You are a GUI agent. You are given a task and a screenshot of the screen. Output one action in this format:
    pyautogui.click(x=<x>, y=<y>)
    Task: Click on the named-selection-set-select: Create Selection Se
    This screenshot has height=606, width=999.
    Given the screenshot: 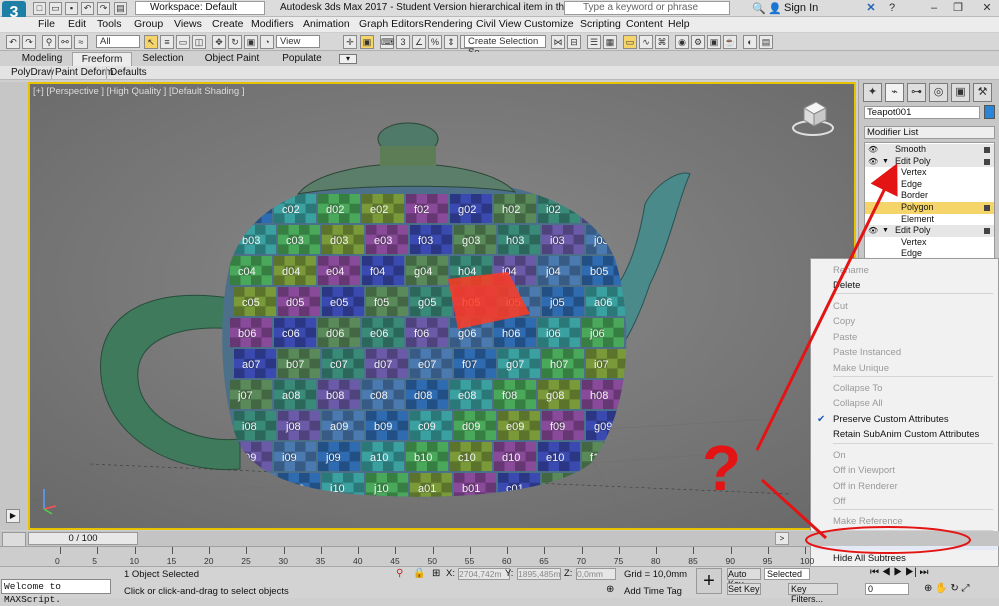 What is the action you would take?
    pyautogui.click(x=505, y=46)
    